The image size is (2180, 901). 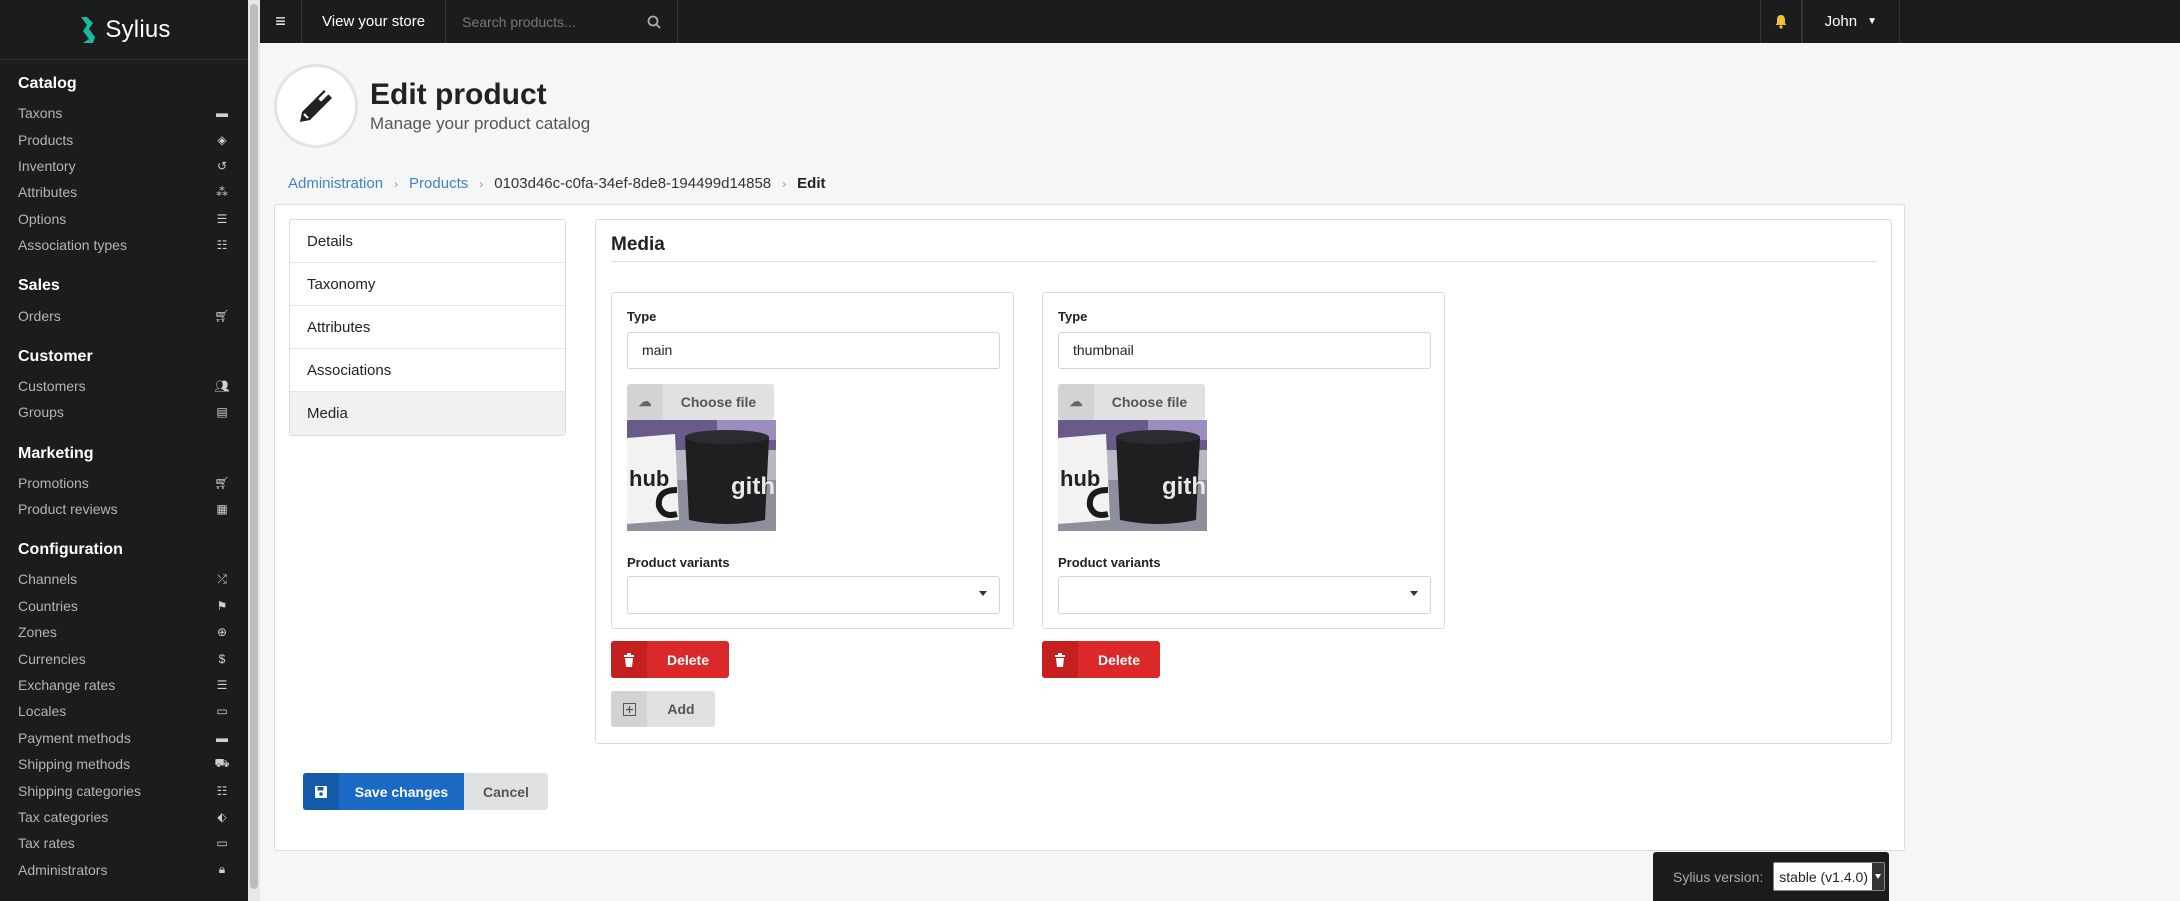 I want to click on scrollbar-thumb, so click(x=254, y=446).